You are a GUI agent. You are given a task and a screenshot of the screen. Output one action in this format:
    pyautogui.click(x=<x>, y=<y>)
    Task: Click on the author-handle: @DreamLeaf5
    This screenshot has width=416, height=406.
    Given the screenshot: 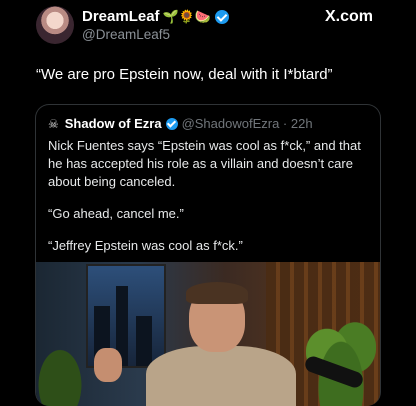 What is the action you would take?
    pyautogui.click(x=126, y=34)
    